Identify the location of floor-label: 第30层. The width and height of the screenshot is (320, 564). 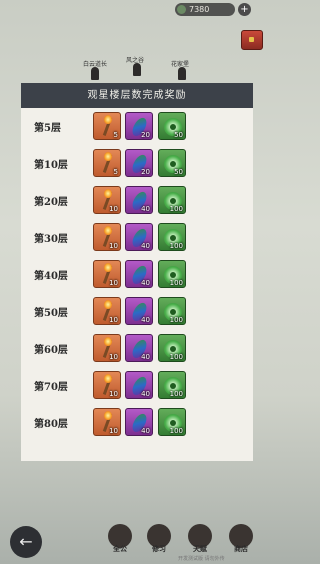
(51, 239).